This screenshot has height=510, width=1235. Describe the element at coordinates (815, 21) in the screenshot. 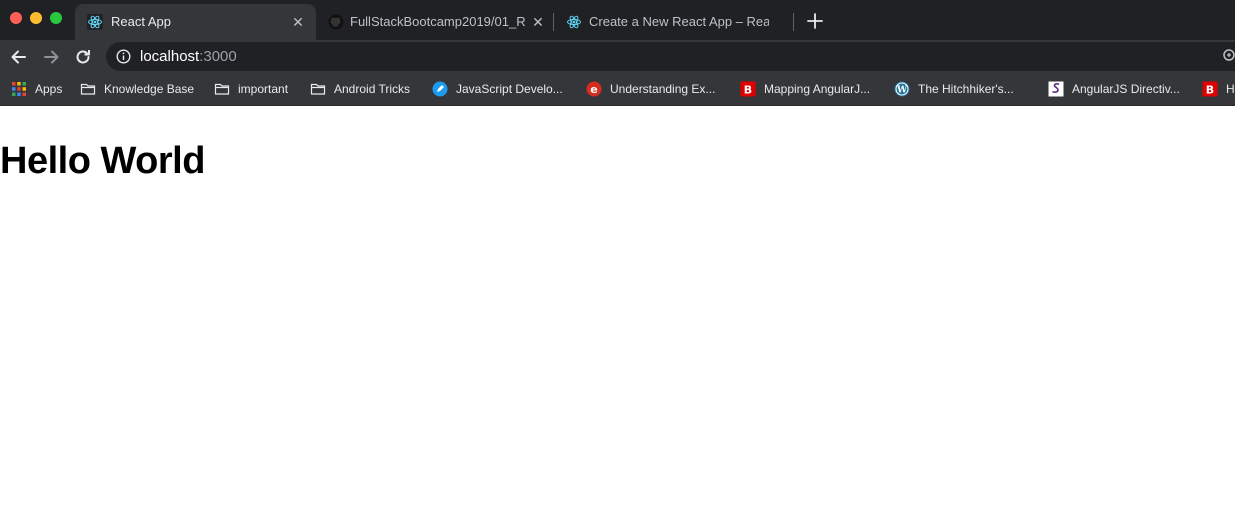

I see `new-tab-icon` at that location.